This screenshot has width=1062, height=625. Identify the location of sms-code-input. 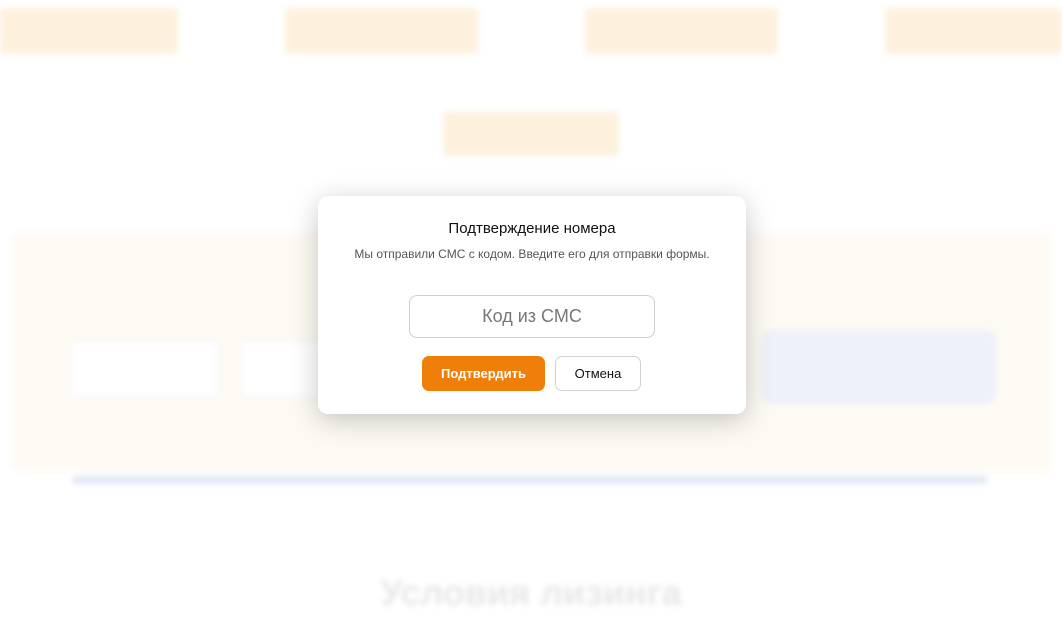
(532, 316).